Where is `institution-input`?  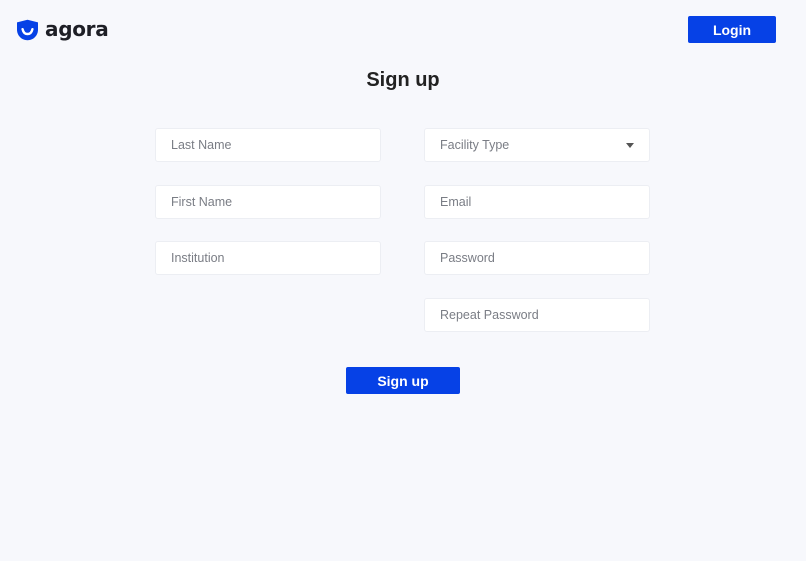
institution-input is located at coordinates (268, 258).